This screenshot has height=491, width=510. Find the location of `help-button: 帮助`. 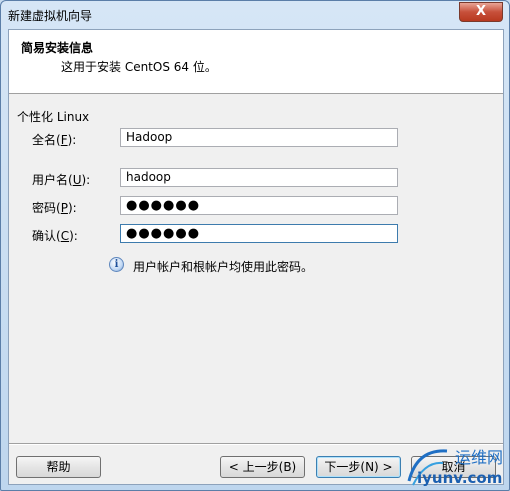

help-button: 帮助 is located at coordinates (58, 467).